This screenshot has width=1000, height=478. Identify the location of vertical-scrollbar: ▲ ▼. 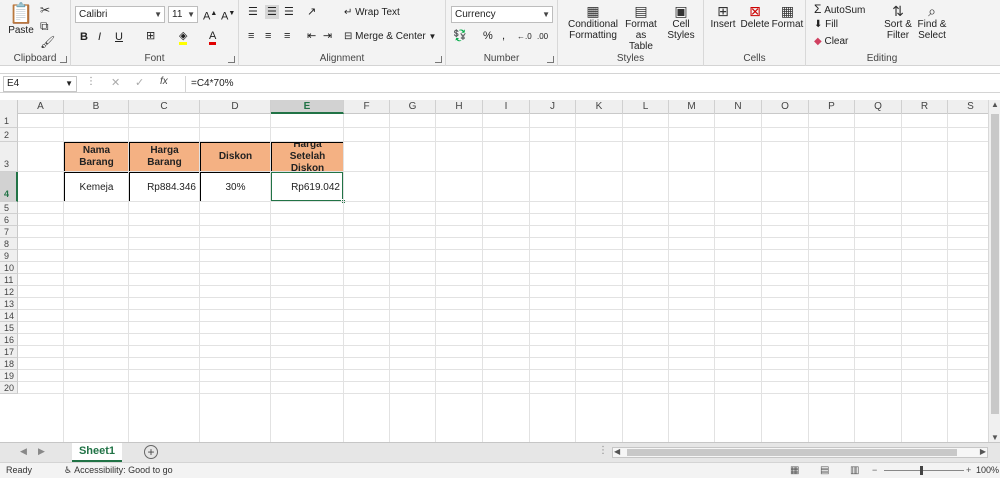
(994, 271).